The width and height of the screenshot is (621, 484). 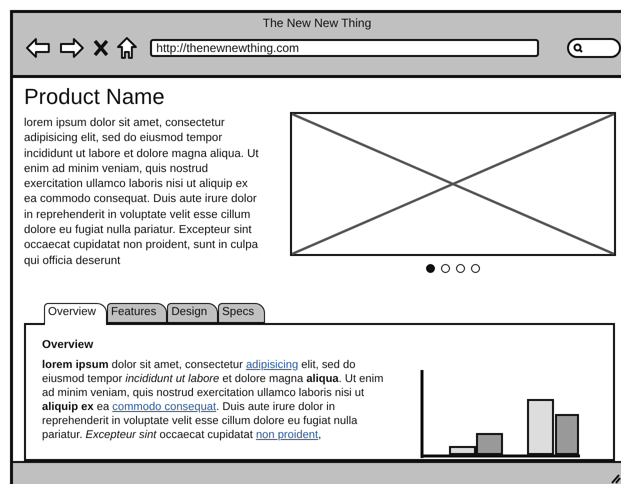 I want to click on back-arrow-icon, so click(x=38, y=48).